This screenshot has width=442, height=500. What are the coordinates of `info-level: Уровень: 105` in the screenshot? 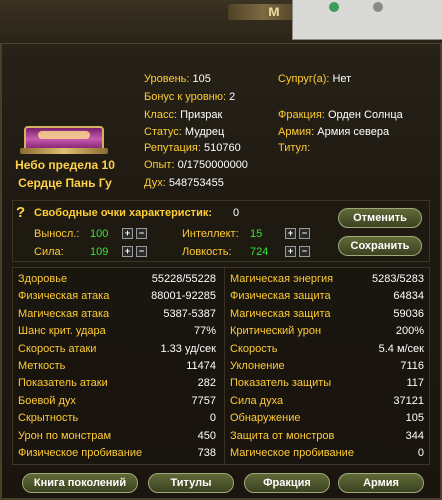 It's located at (177, 79).